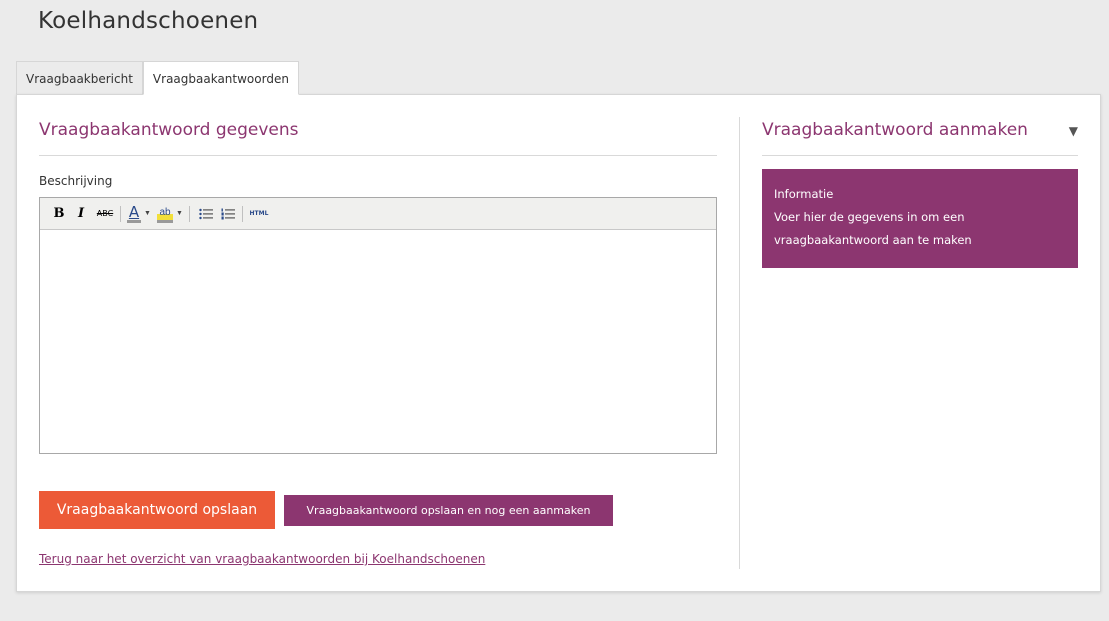 The image size is (1109, 621). I want to click on caret-down-icon: ▼, so click(1073, 131).